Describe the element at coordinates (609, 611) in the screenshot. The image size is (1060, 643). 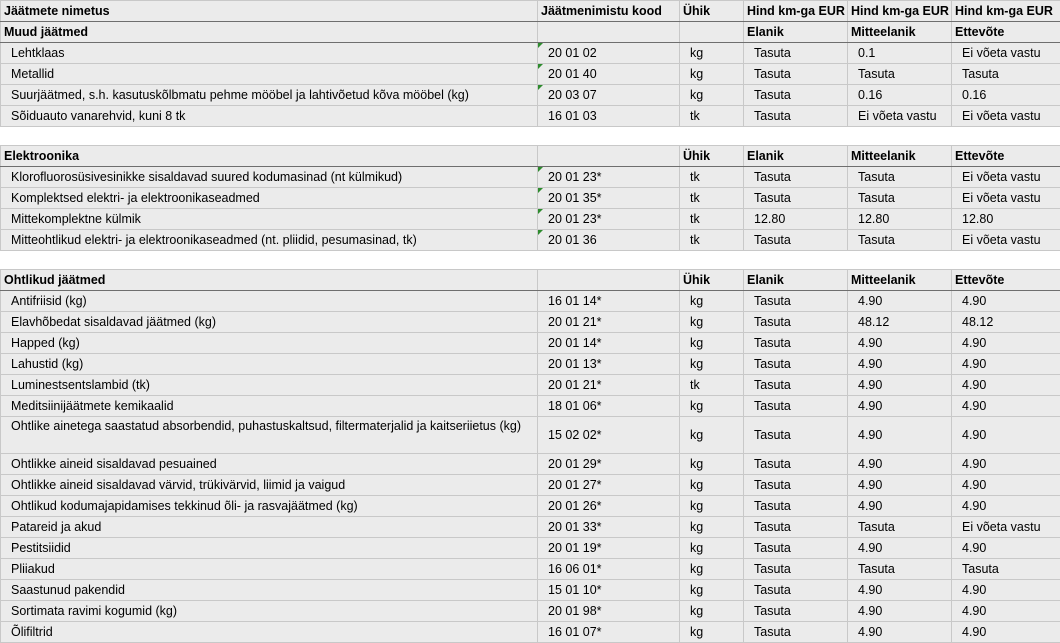
I see `waste-code-cell: 20 01 98*` at that location.